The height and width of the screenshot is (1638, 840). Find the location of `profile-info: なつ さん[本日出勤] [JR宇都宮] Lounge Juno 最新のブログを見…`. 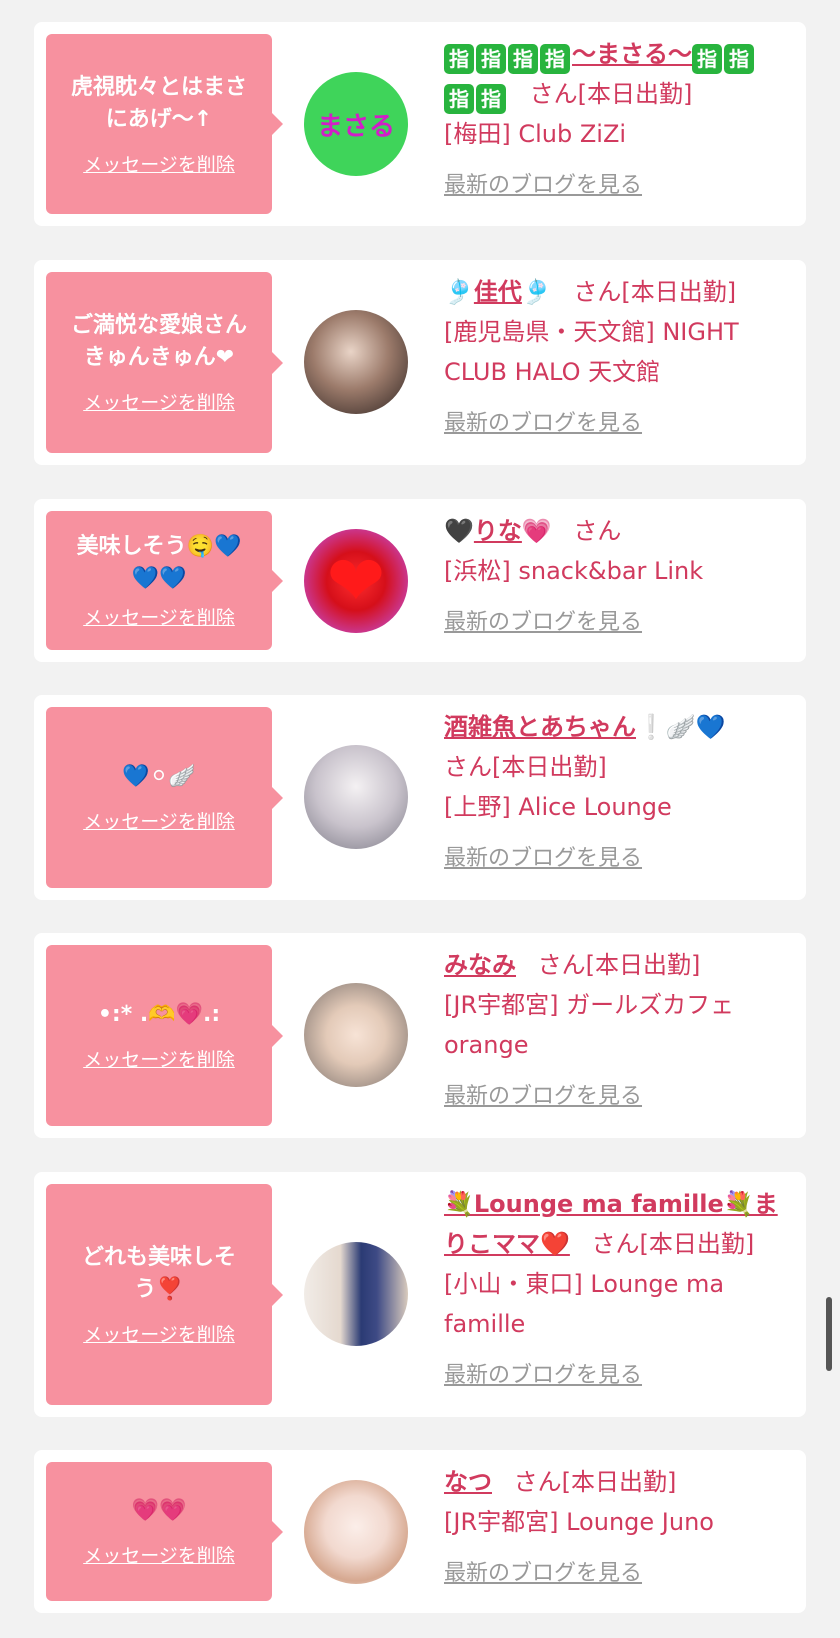

profile-info: なつ さん[本日出勤] [JR宇都宮] Lounge Juno 最新のブログを見… is located at coordinates (617, 1528).